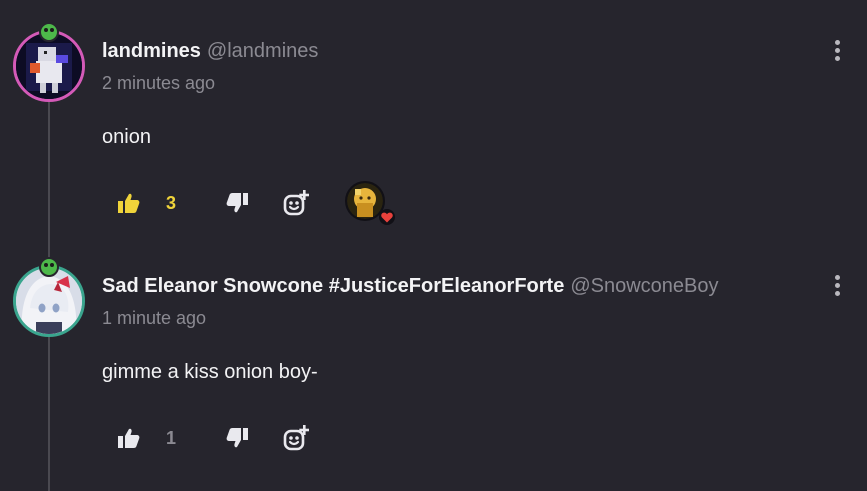 The height and width of the screenshot is (491, 867). Describe the element at coordinates (370, 203) in the screenshot. I see `reaction-user` at that location.